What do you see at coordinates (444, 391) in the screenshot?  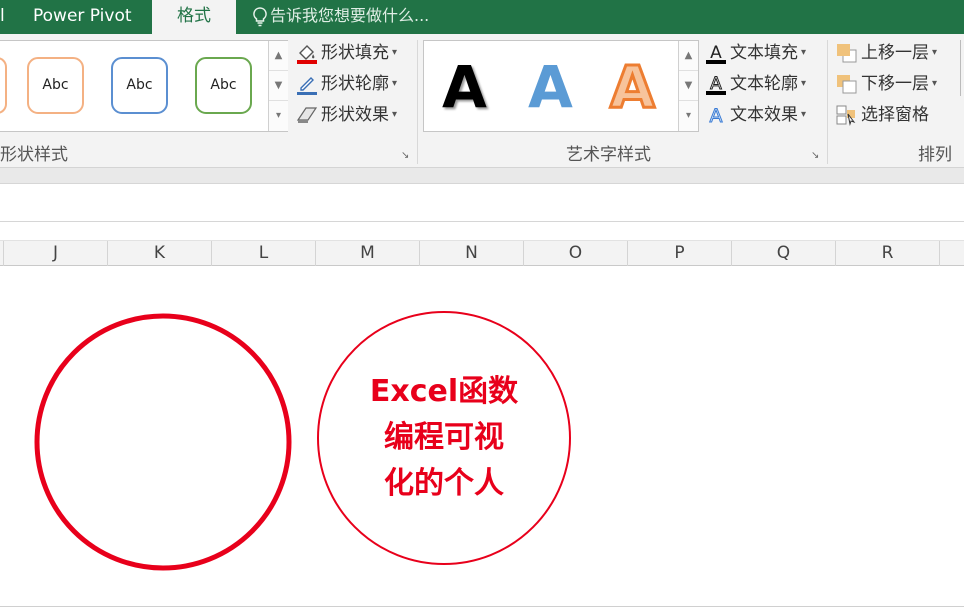 I see `circle-text-line: Excel函数` at bounding box center [444, 391].